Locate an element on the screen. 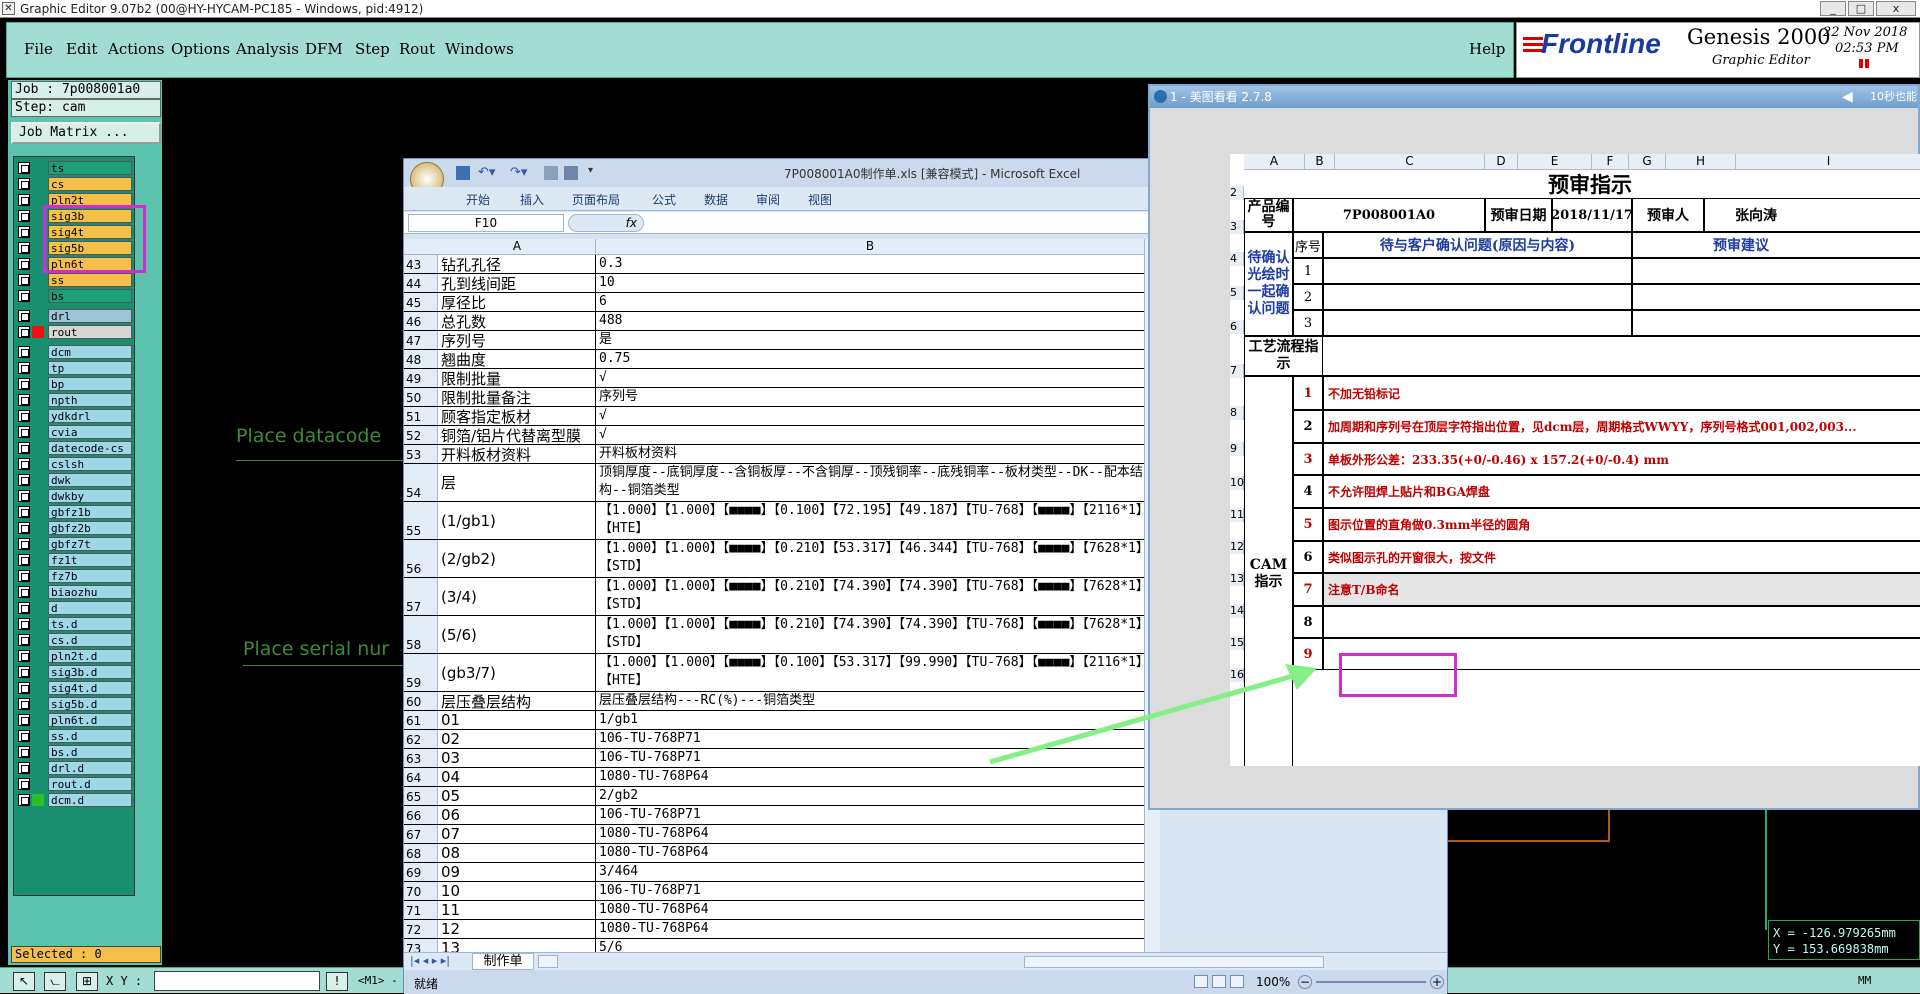 This screenshot has width=1920, height=994. cell-b: √ is located at coordinates (870, 435).